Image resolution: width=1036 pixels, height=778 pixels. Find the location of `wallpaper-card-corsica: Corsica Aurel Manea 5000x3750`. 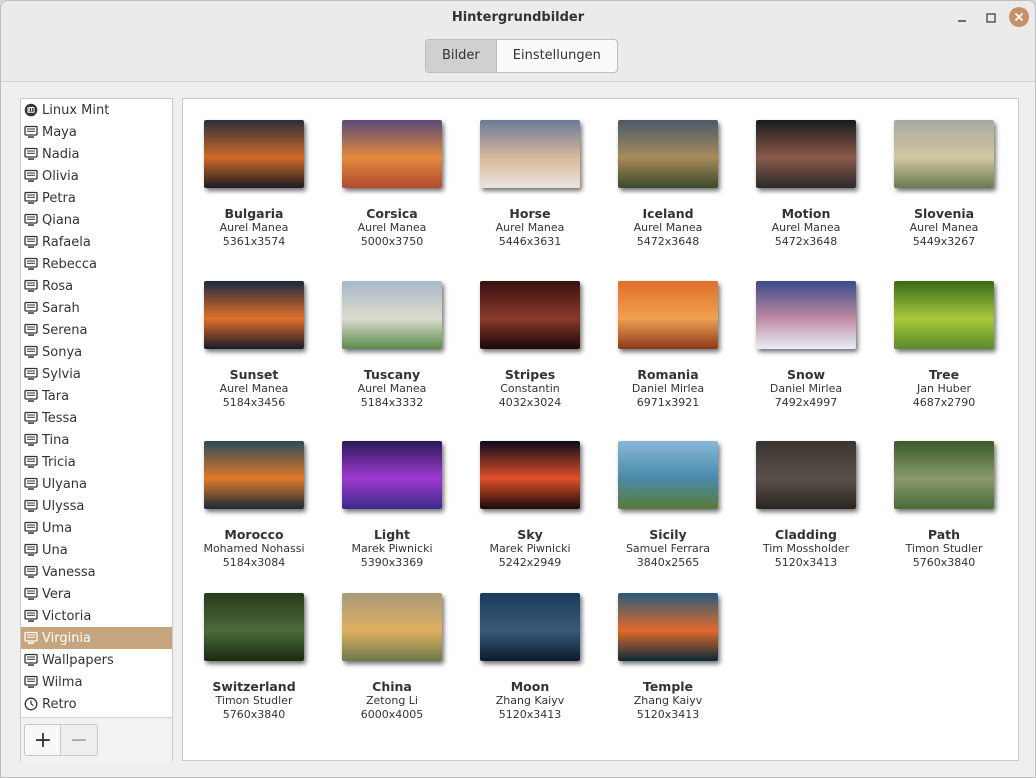

wallpaper-card-corsica: Corsica Aurel Manea 5000x3750 is located at coordinates (392, 184).